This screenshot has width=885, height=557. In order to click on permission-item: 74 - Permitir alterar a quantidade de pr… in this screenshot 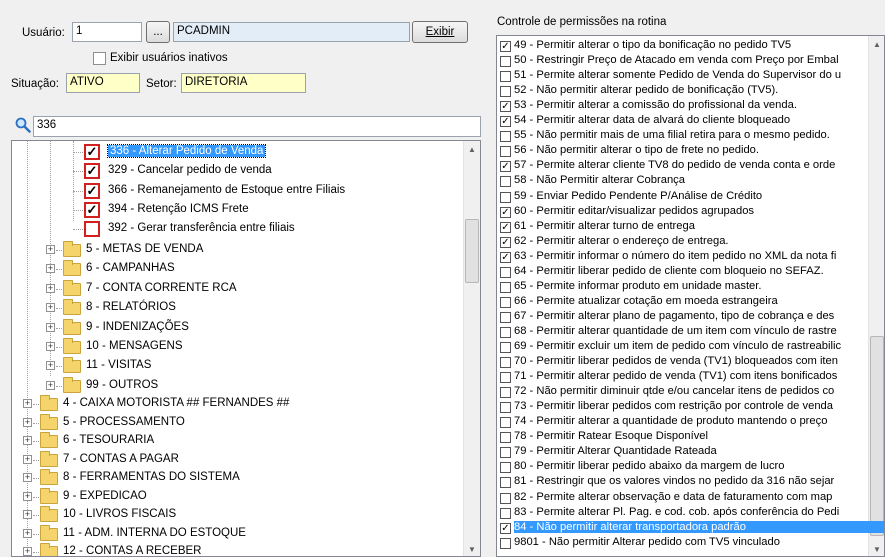, I will do `click(682, 422)`.